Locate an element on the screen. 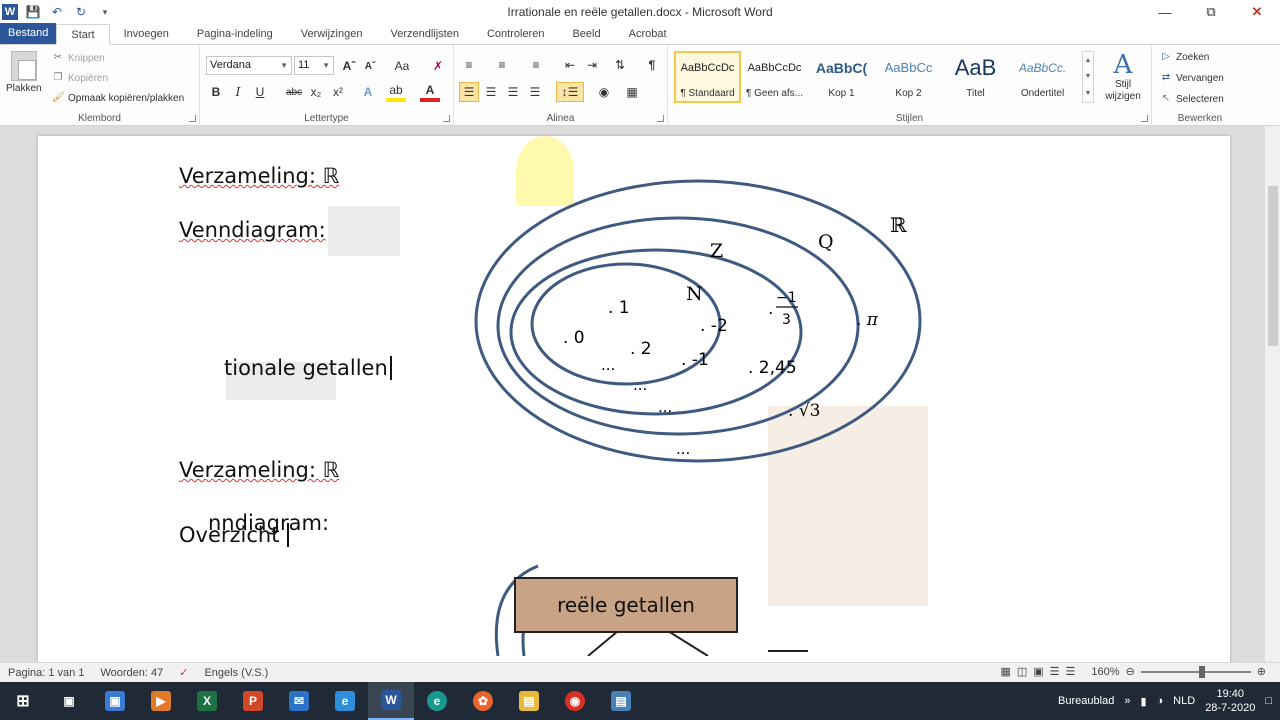  tab-pagina-indeling: Pagina-indeling is located at coordinates (235, 34).